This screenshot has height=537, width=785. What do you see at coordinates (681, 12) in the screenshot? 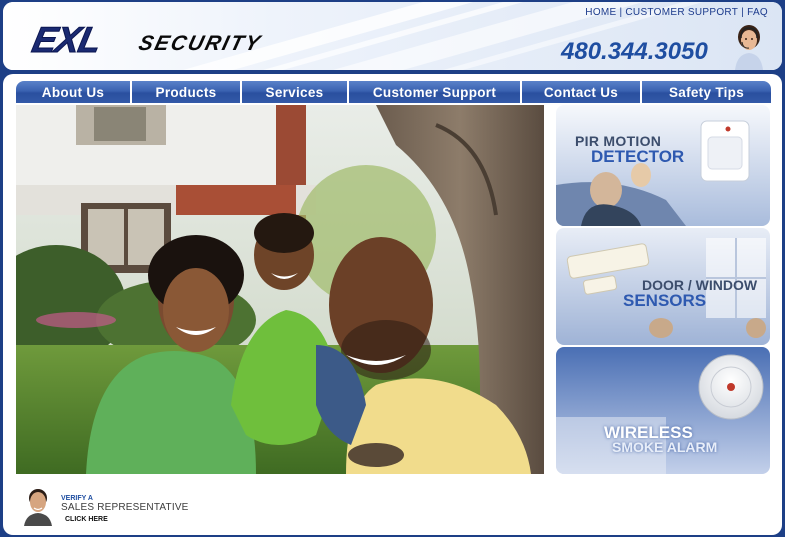
I see `top-link-customer-support: CUSTOMER SUPPORT` at bounding box center [681, 12].